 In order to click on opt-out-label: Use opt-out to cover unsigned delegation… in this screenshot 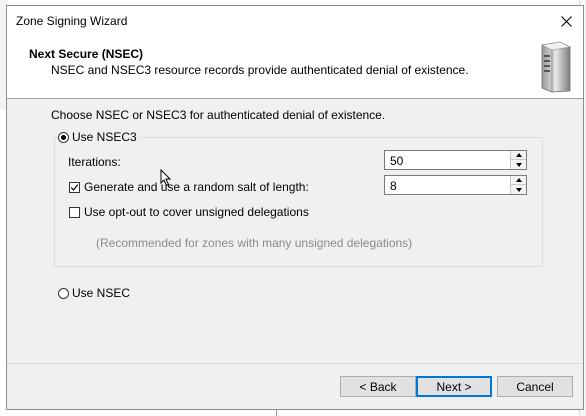, I will do `click(196, 212)`.